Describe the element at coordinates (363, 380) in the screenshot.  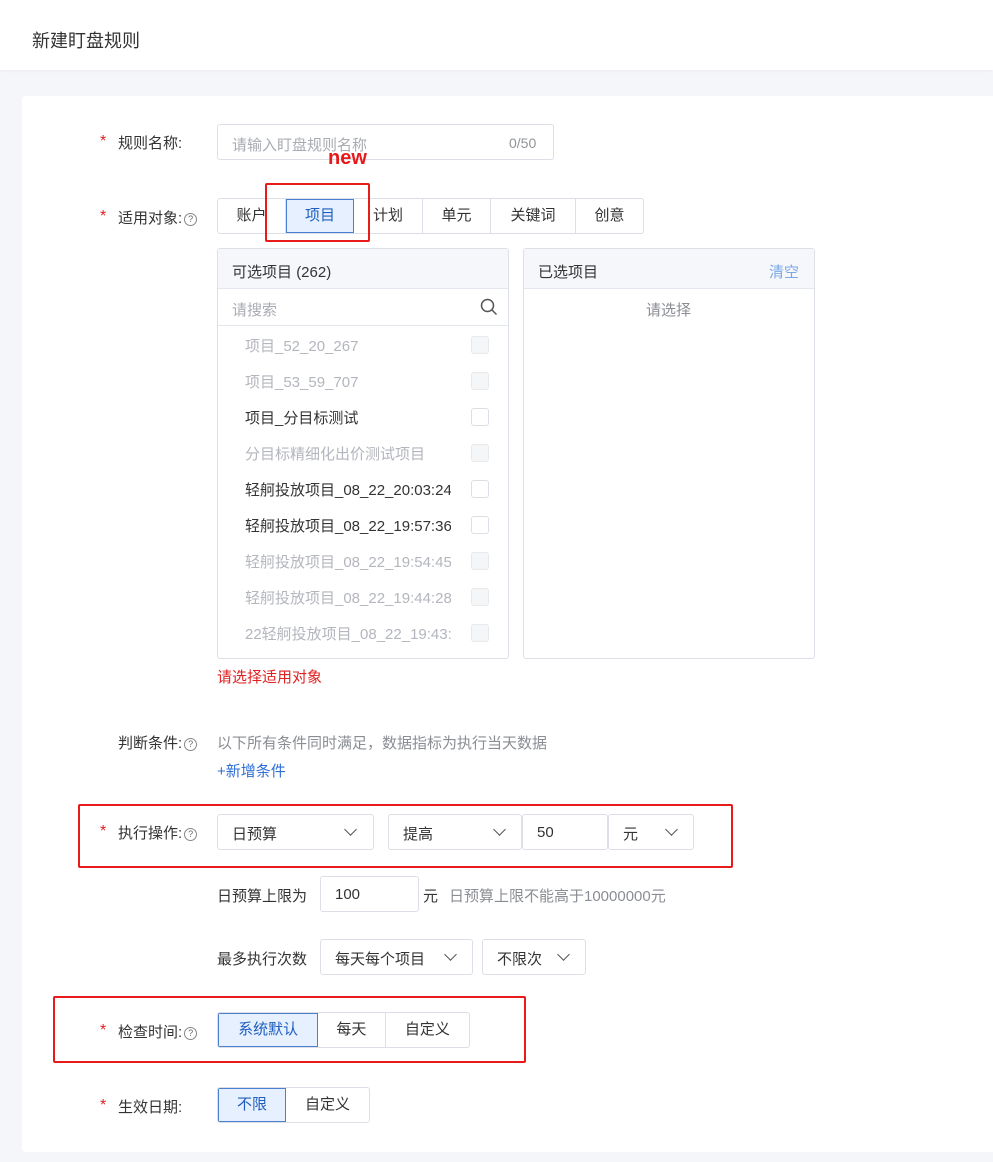
I see `list-item: 项目_53_59_707` at that location.